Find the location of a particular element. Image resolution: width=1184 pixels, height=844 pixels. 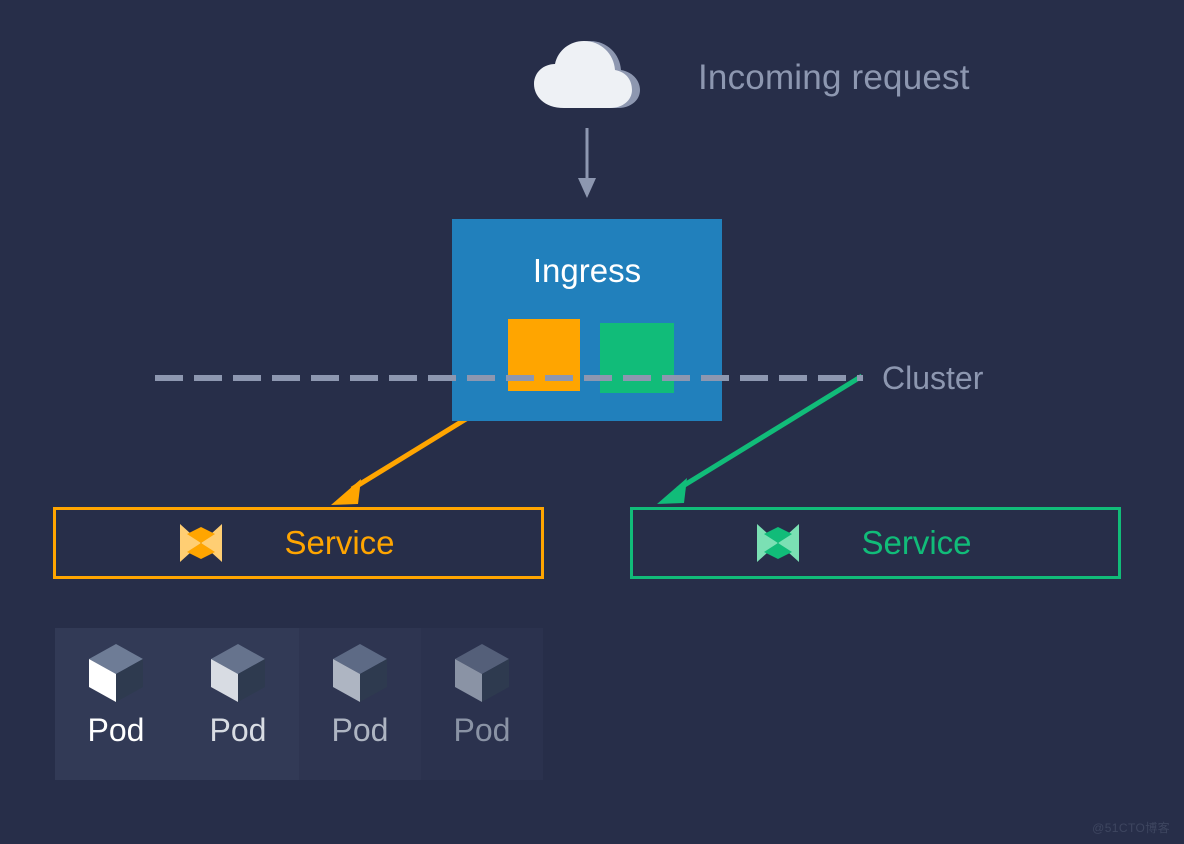

ingress-label: Ingress is located at coordinates (587, 270).